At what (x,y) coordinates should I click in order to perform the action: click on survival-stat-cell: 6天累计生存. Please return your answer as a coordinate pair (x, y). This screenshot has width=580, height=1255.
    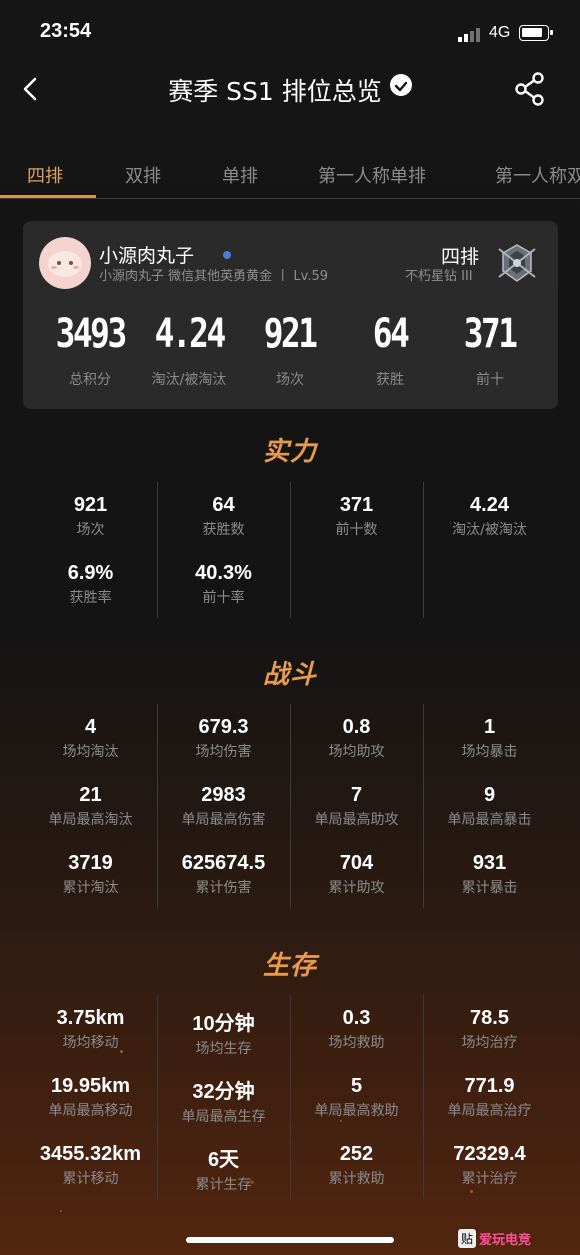
    Looking at the image, I should click on (223, 1168).